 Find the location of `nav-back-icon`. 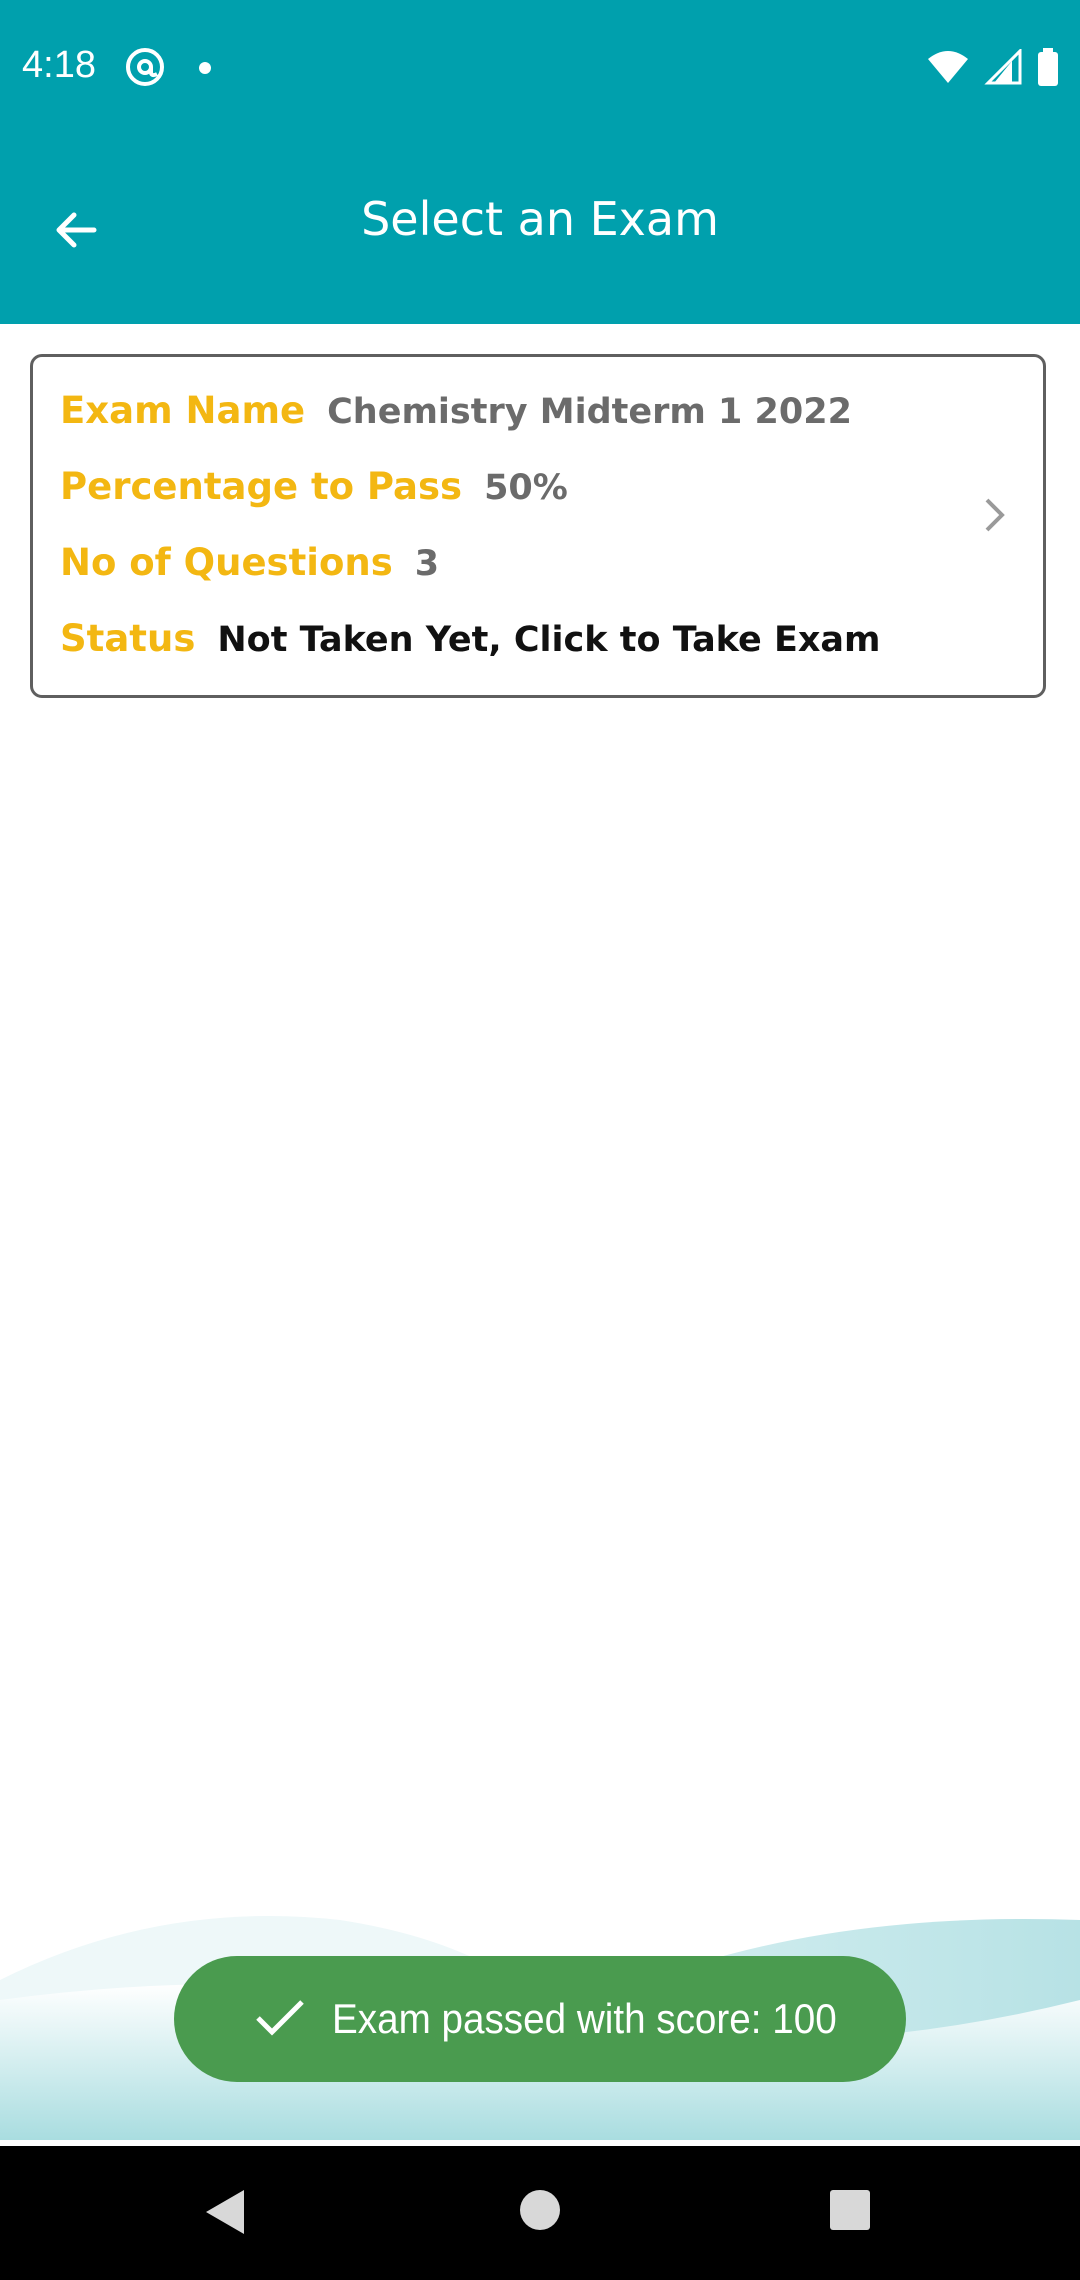

nav-back-icon is located at coordinates (225, 2214).